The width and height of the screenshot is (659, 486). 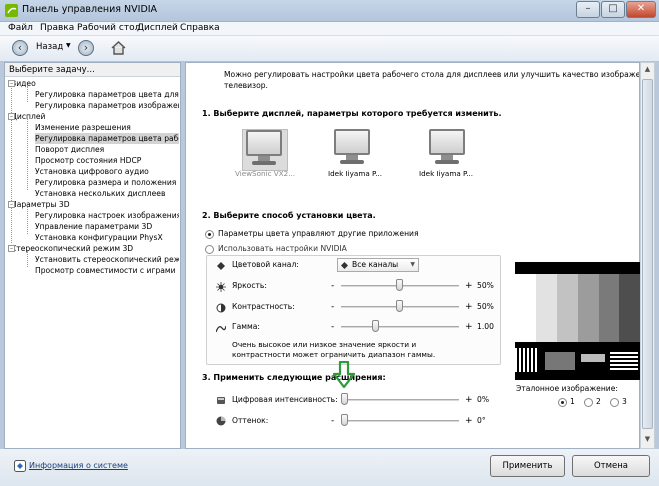 I want to click on vertical-scrollbar: ▲ ▼, so click(x=647, y=255).